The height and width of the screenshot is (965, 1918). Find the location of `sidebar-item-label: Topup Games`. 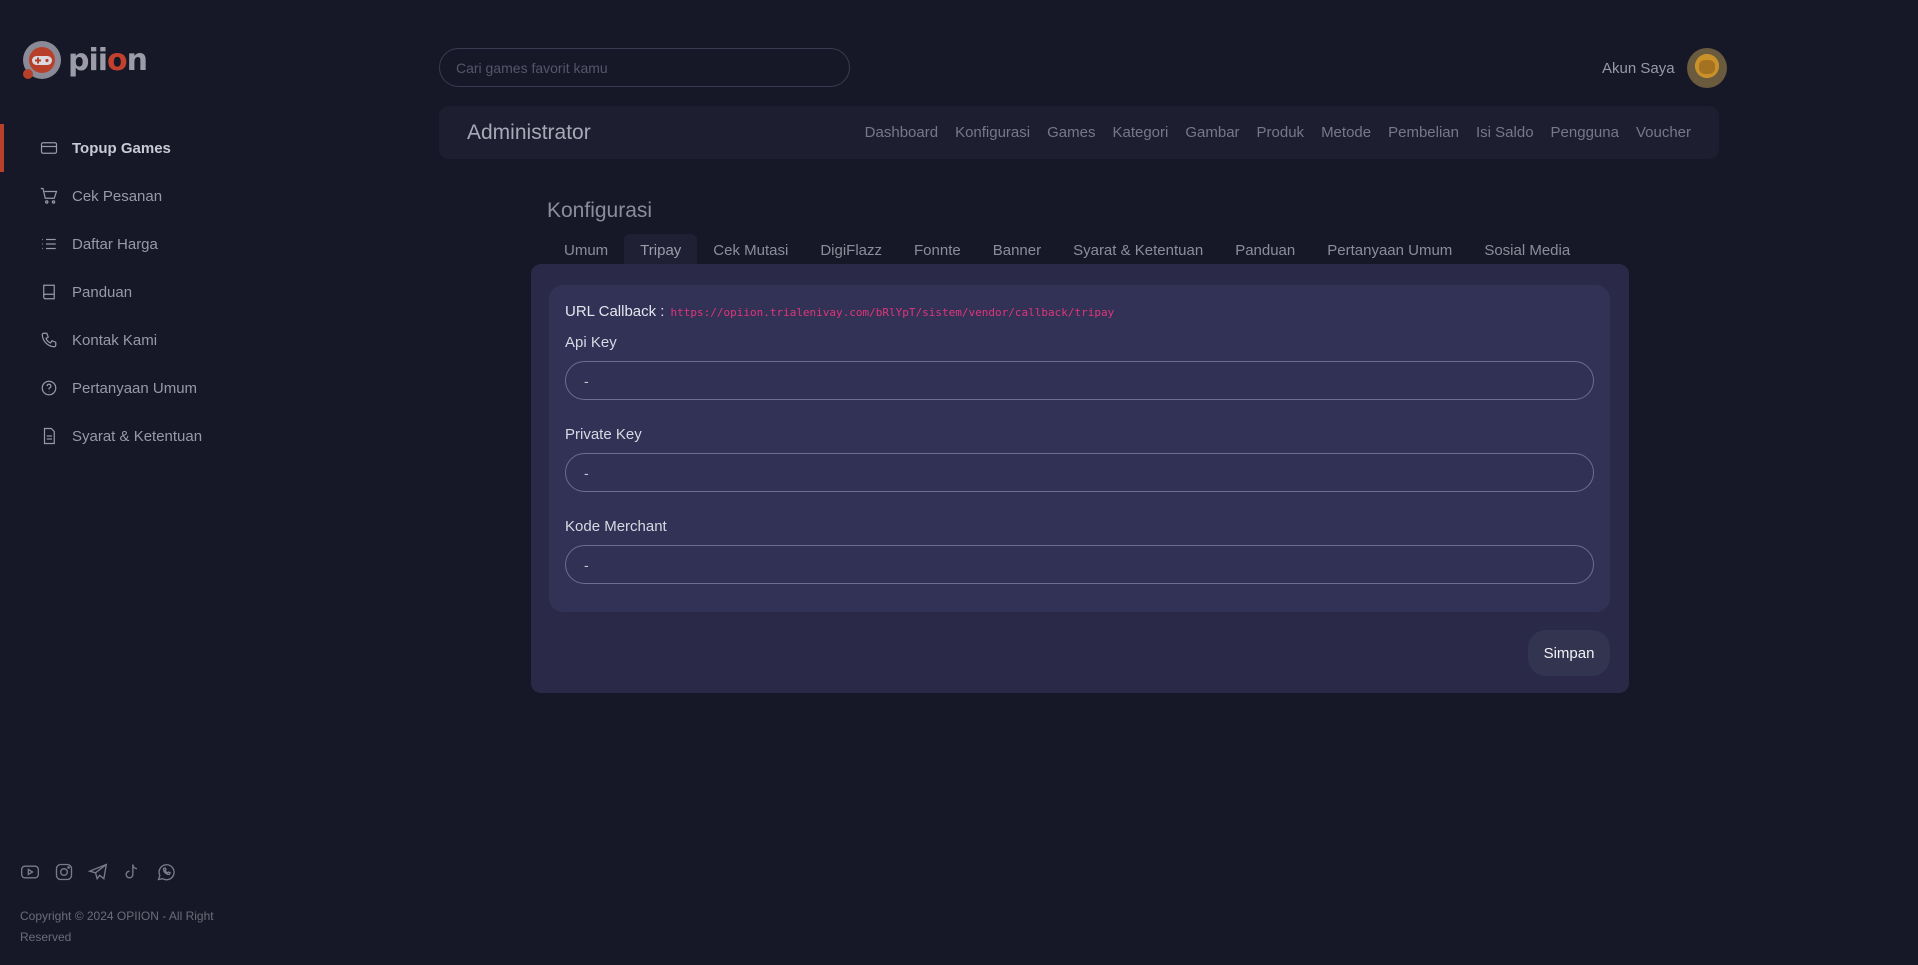

sidebar-item-label: Topup Games is located at coordinates (121, 148).